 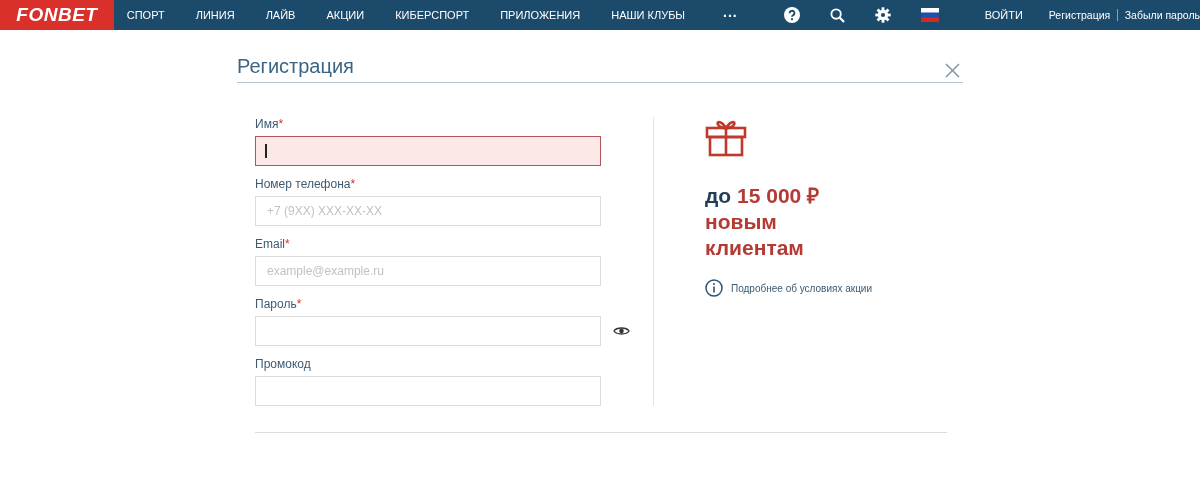 I want to click on bonus-headline: до 15 000 ₽ новым клиентам, so click(x=763, y=222).